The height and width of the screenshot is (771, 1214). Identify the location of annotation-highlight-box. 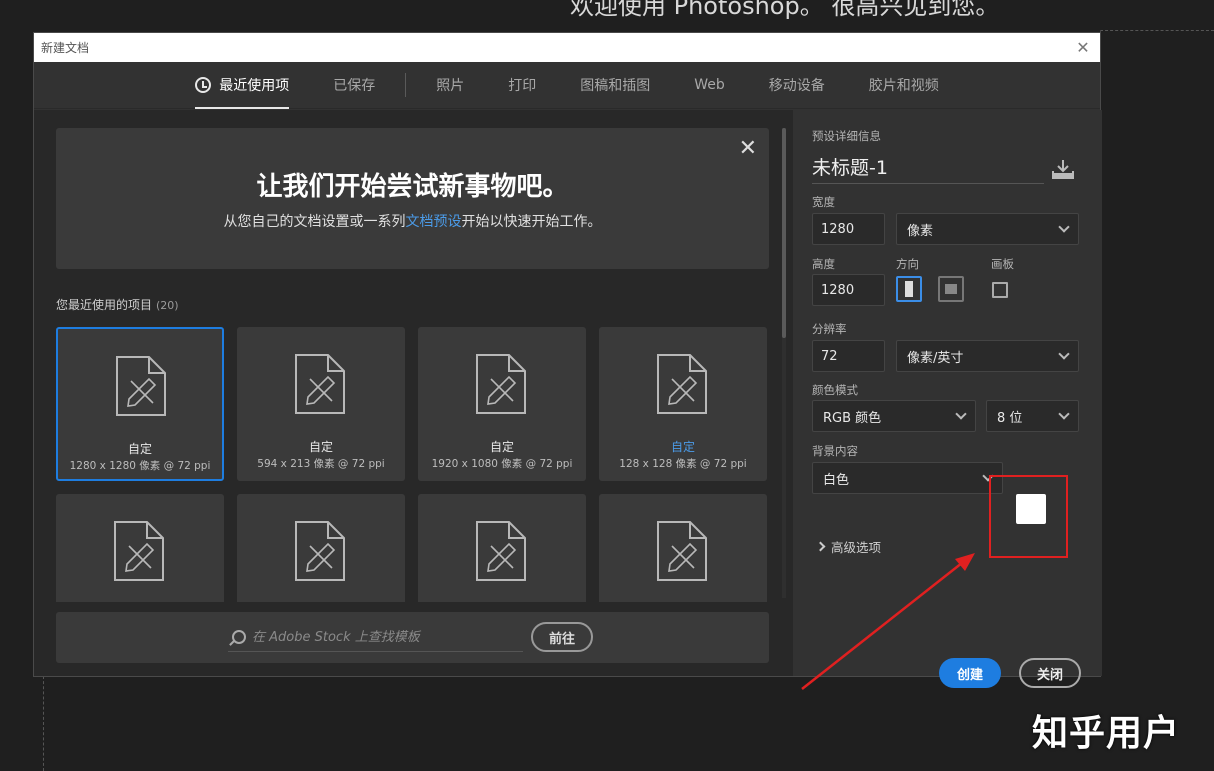
(1028, 516).